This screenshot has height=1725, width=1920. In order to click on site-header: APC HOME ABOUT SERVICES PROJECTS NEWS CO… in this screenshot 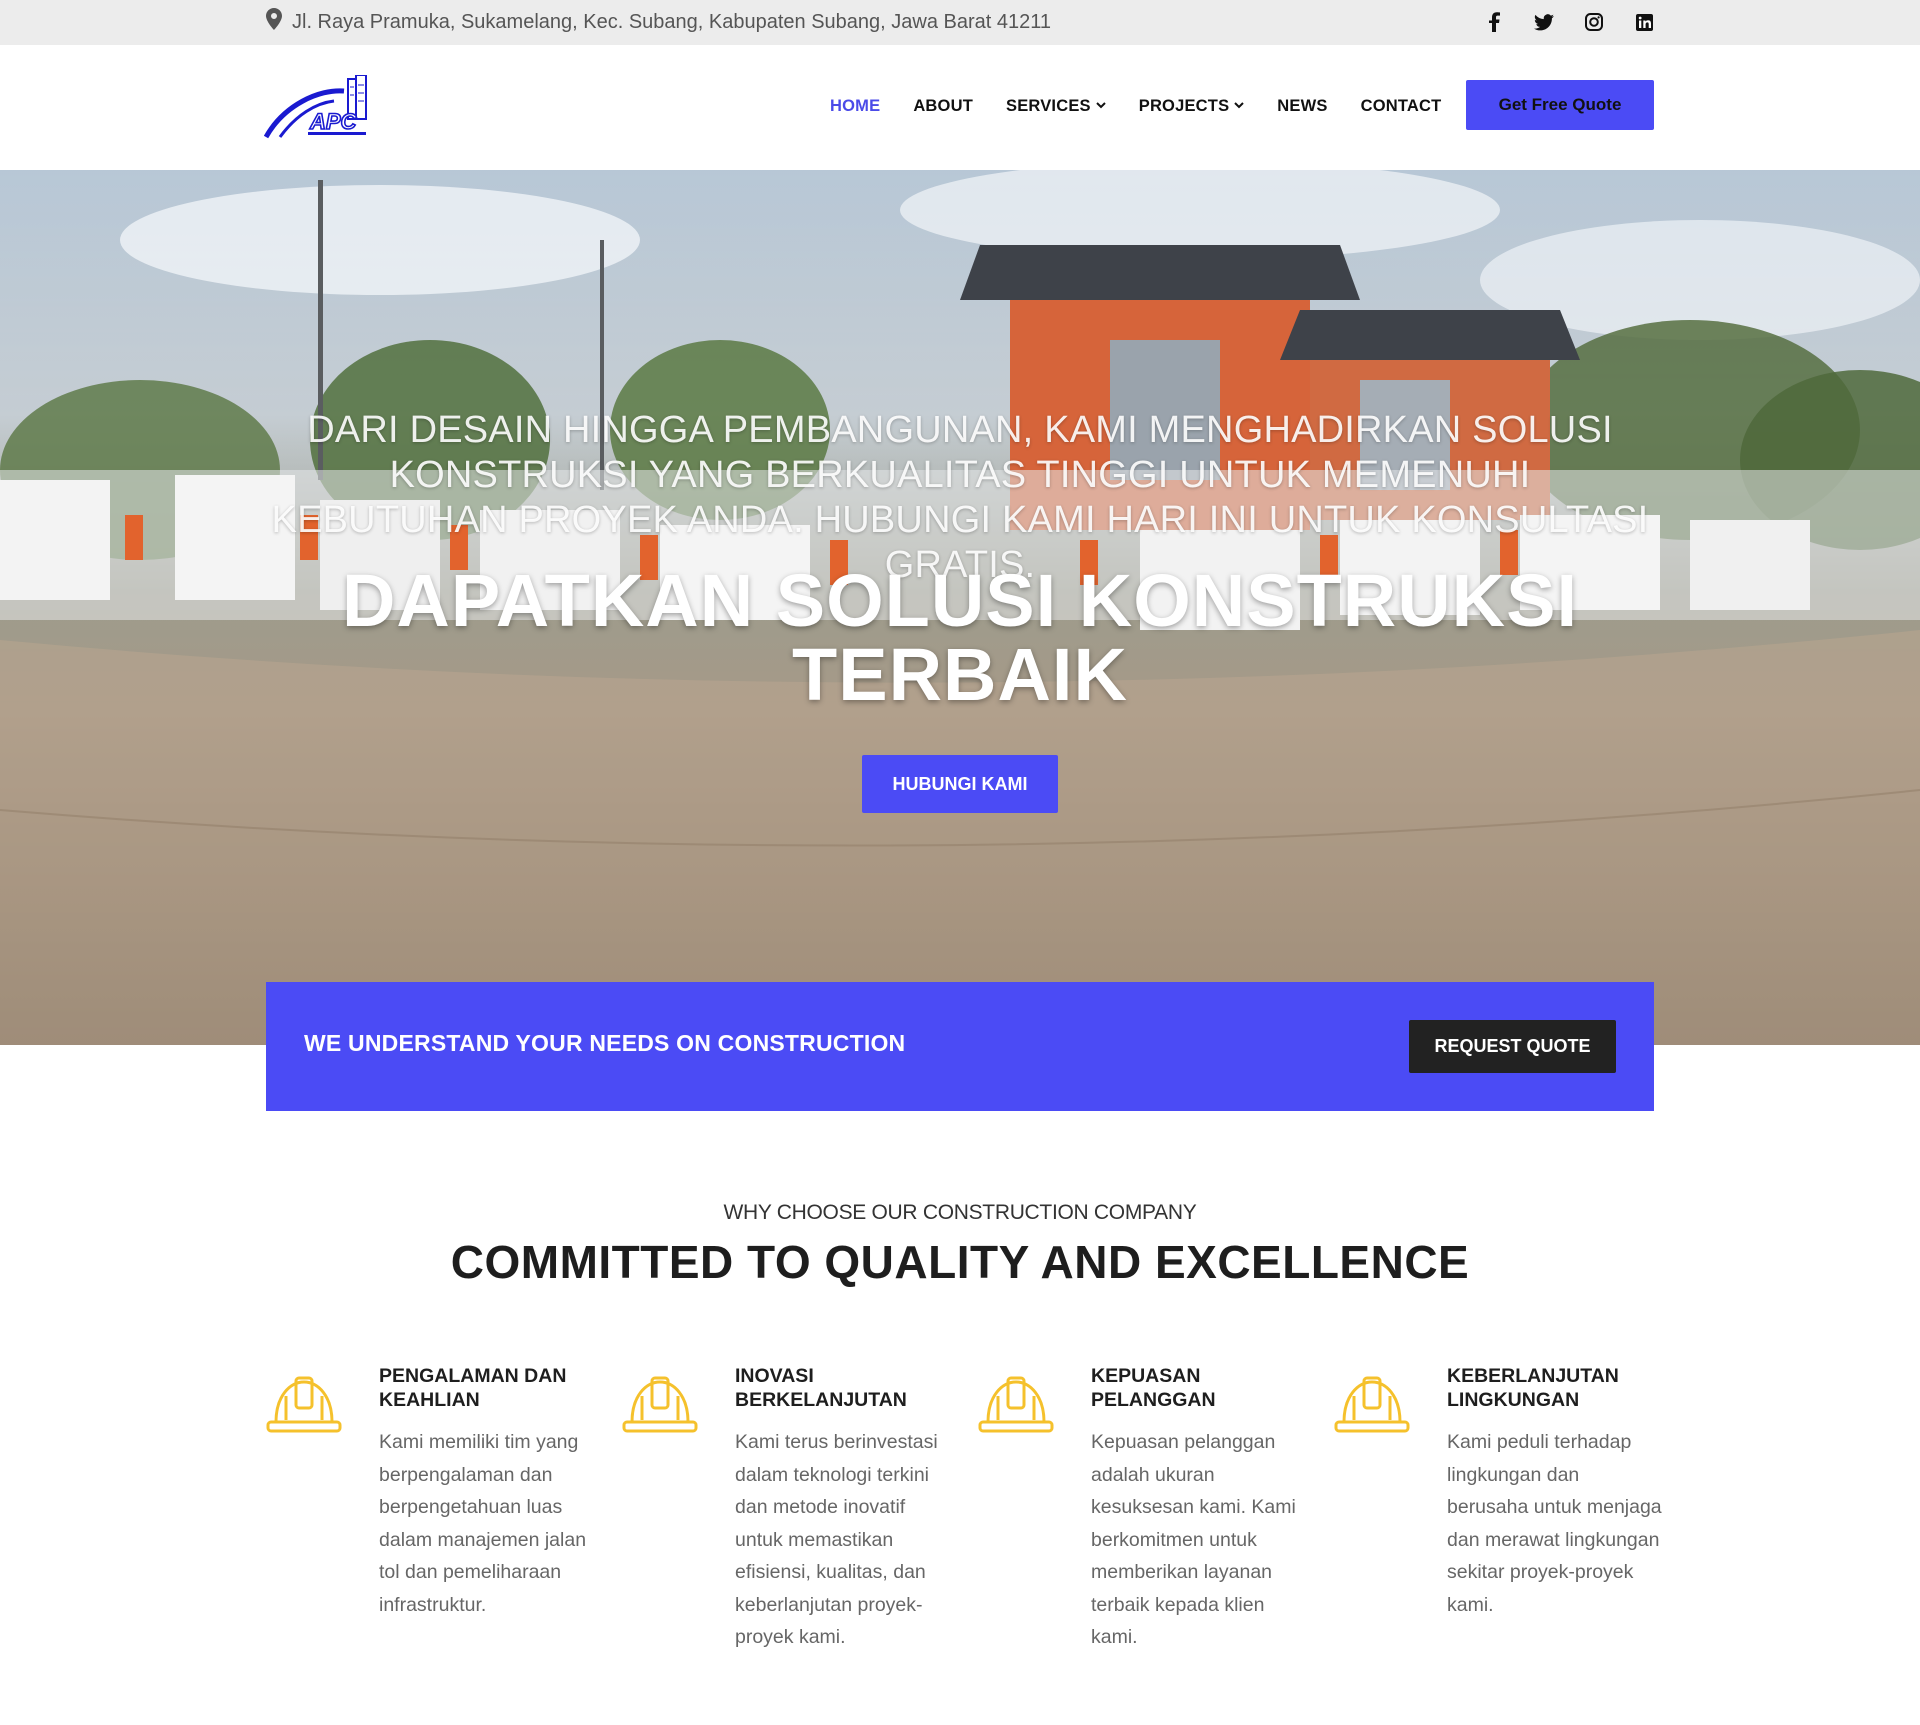, I will do `click(960, 107)`.